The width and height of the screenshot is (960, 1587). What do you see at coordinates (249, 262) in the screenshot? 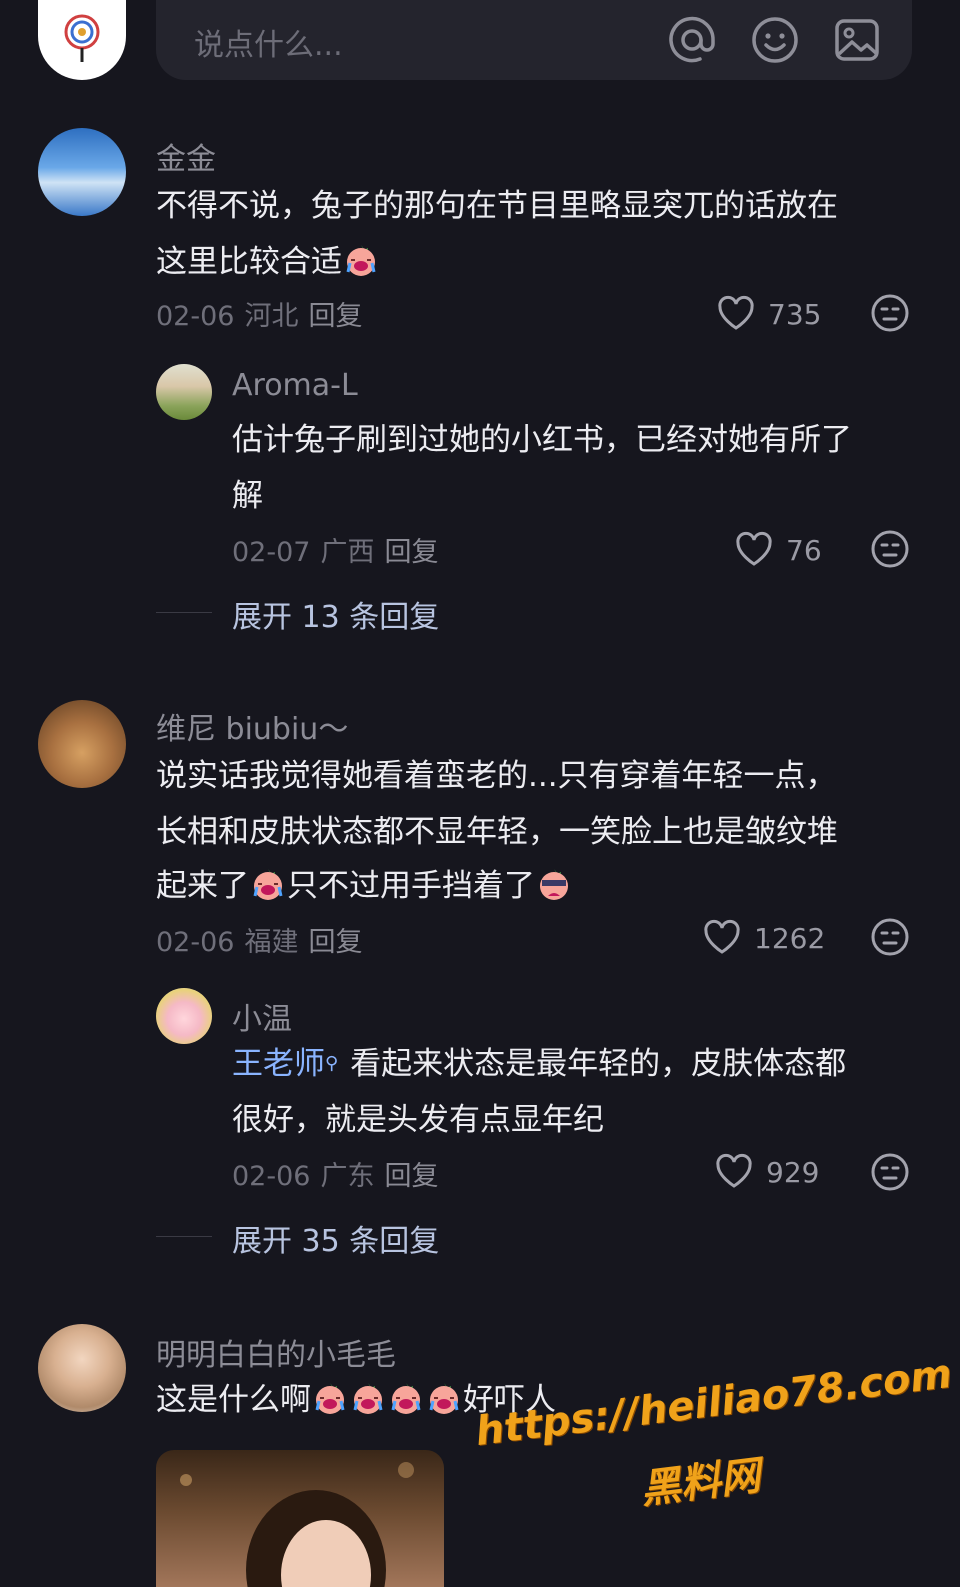
I see `comment-text-fragment: 这里比较合适` at bounding box center [249, 262].